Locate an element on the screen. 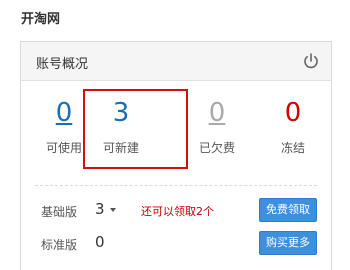 The width and height of the screenshot is (350, 270). chevron-down-icon is located at coordinates (113, 210).